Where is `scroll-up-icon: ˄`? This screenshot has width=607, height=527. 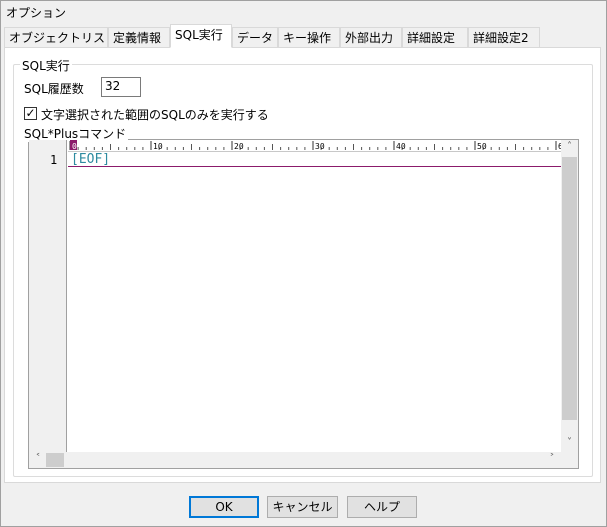
scroll-up-icon: ˄ is located at coordinates (569, 148).